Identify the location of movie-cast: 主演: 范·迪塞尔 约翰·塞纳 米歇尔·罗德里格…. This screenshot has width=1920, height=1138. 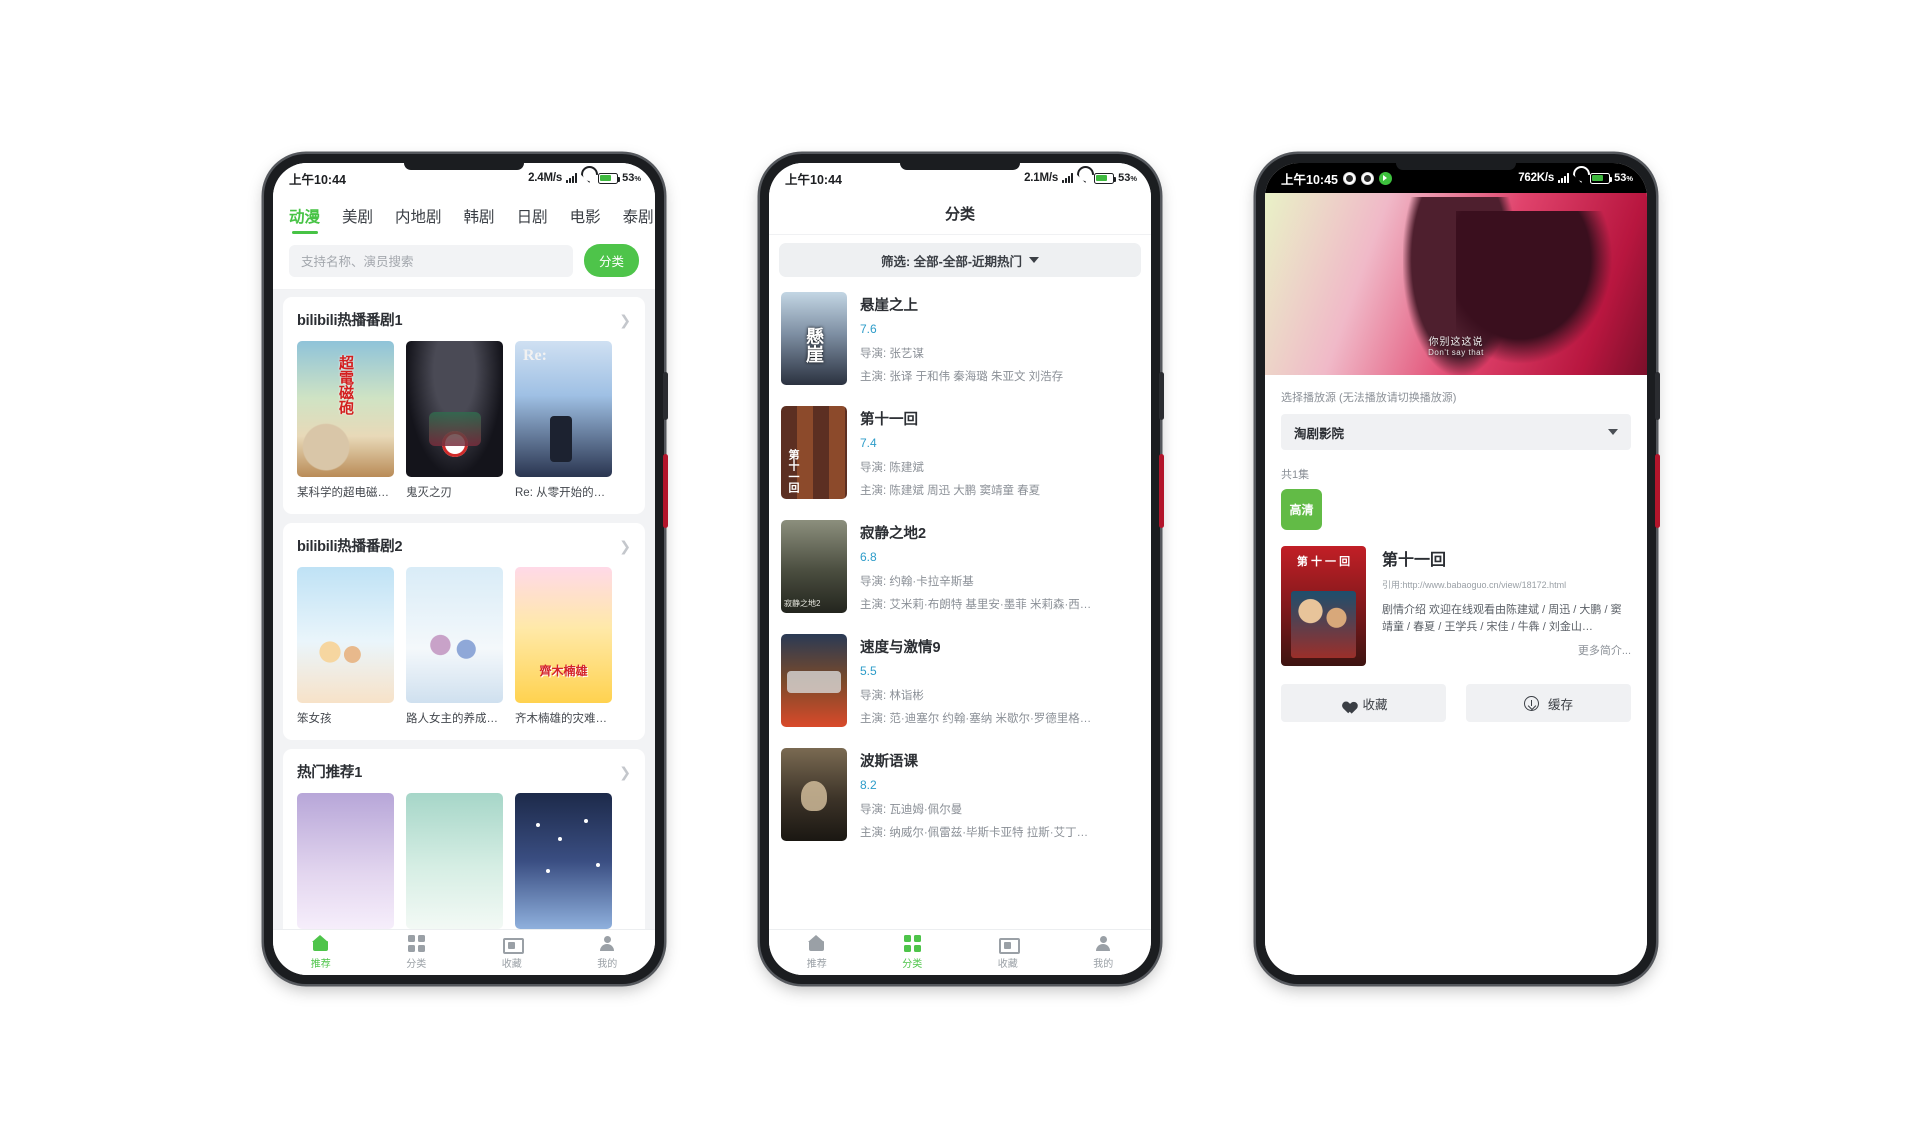
(976, 719).